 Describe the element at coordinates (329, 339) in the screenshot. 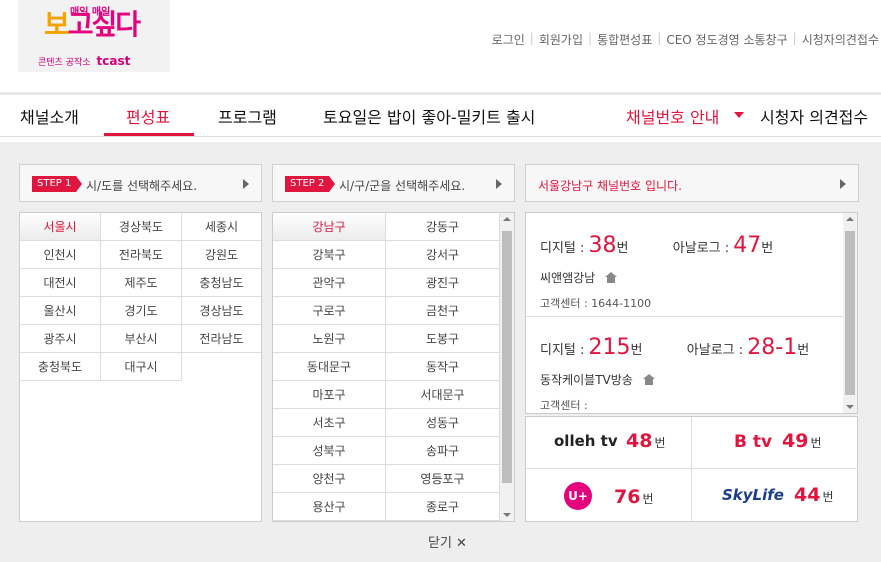

I see `district-item: 노원구` at that location.